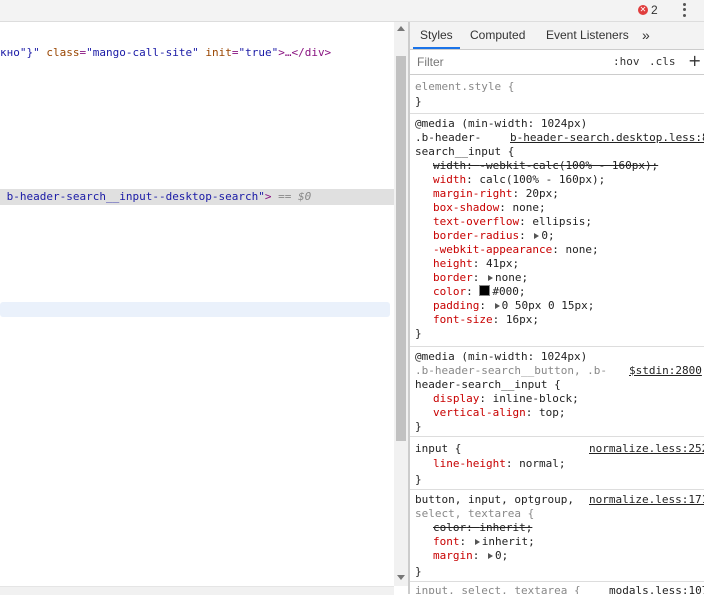  I want to click on rule-source-link: normalize.less:252, so click(646, 449).